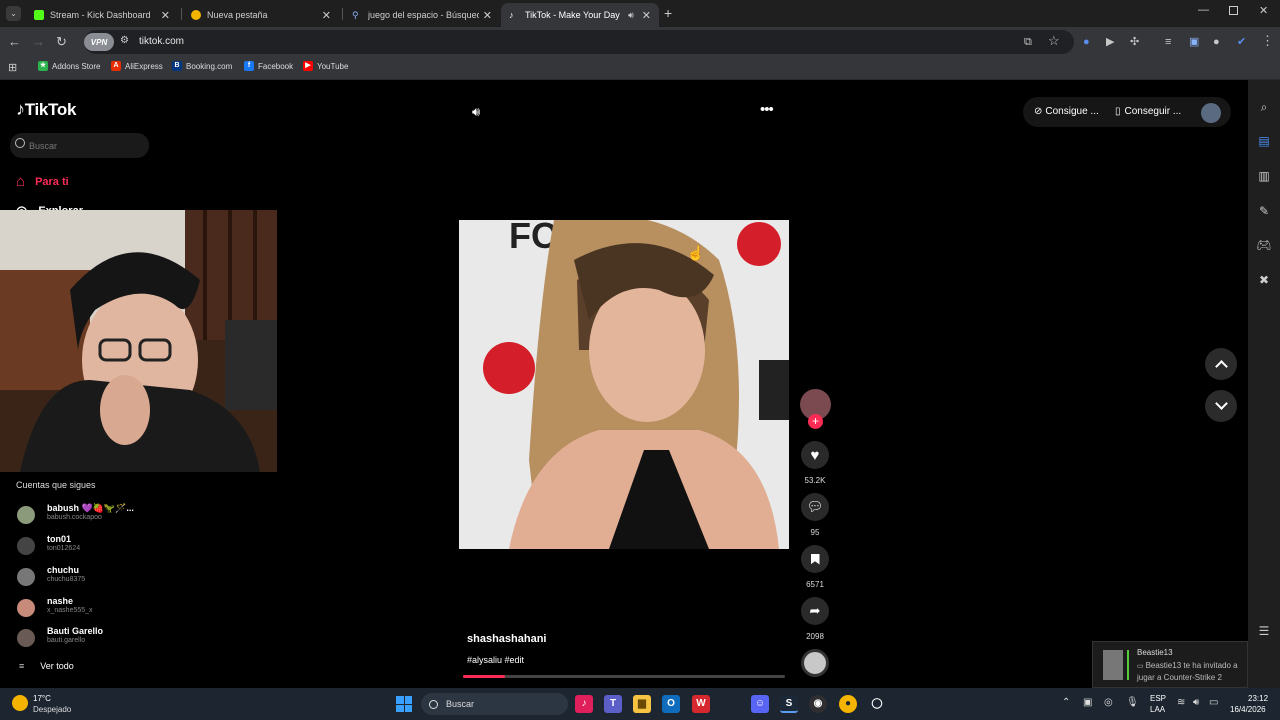 The width and height of the screenshot is (1280, 720). Describe the element at coordinates (579, 42) in the screenshot. I see `address-bar: VPN ⚙ tiktok.com` at that location.